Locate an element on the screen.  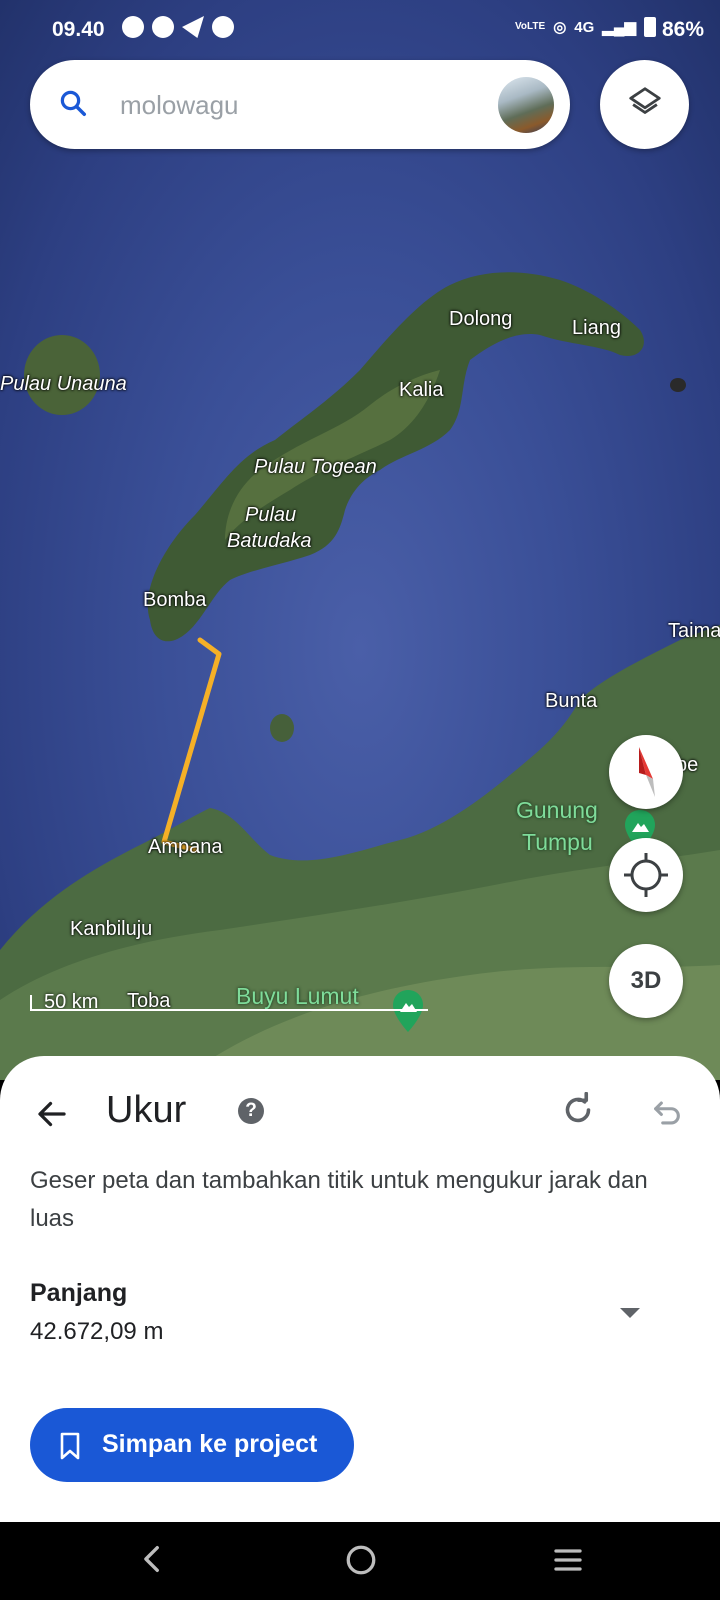
search-bar: molowagu is located at coordinates (300, 104).